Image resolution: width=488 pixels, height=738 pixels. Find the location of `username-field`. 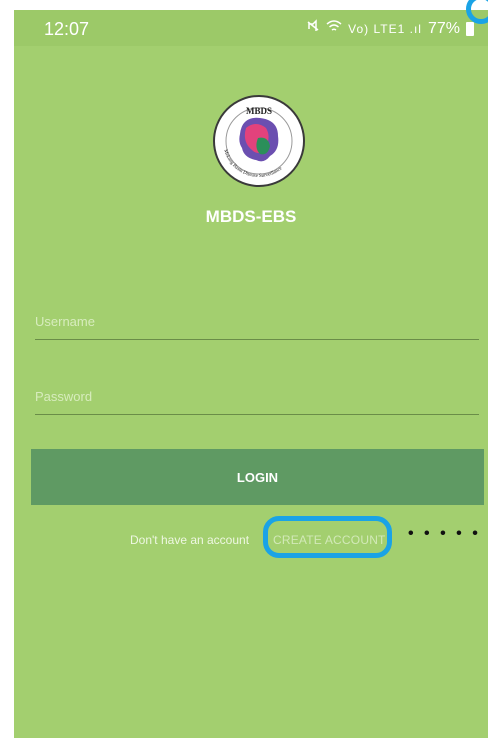

username-field is located at coordinates (257, 326).